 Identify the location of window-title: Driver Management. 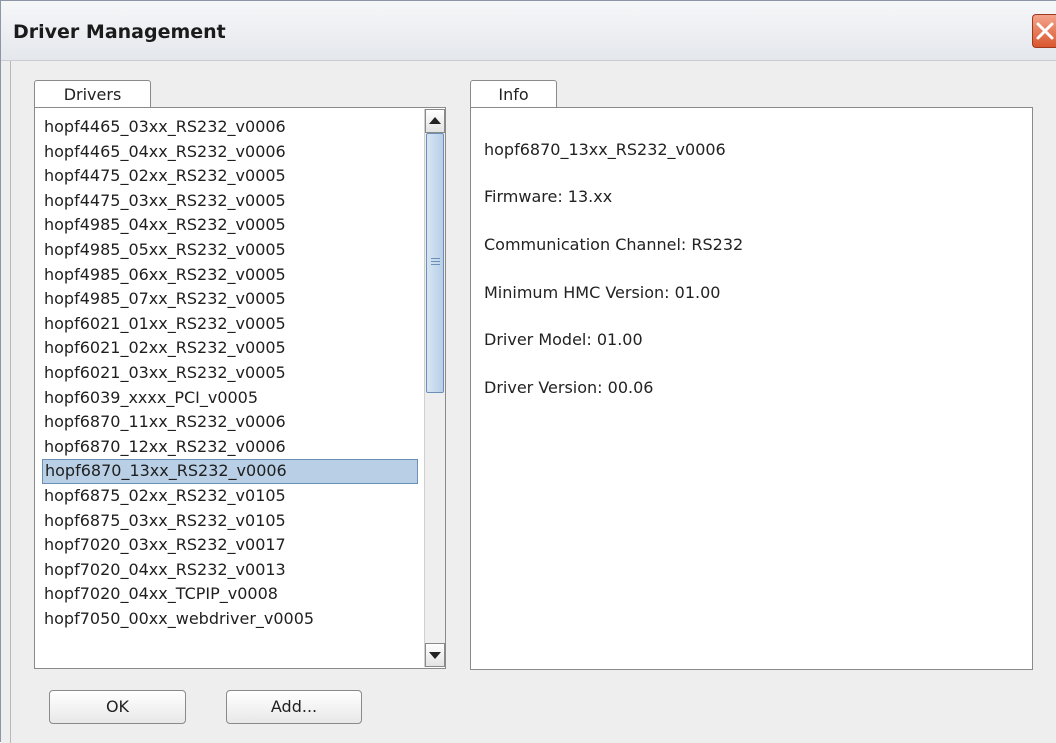
(119, 32).